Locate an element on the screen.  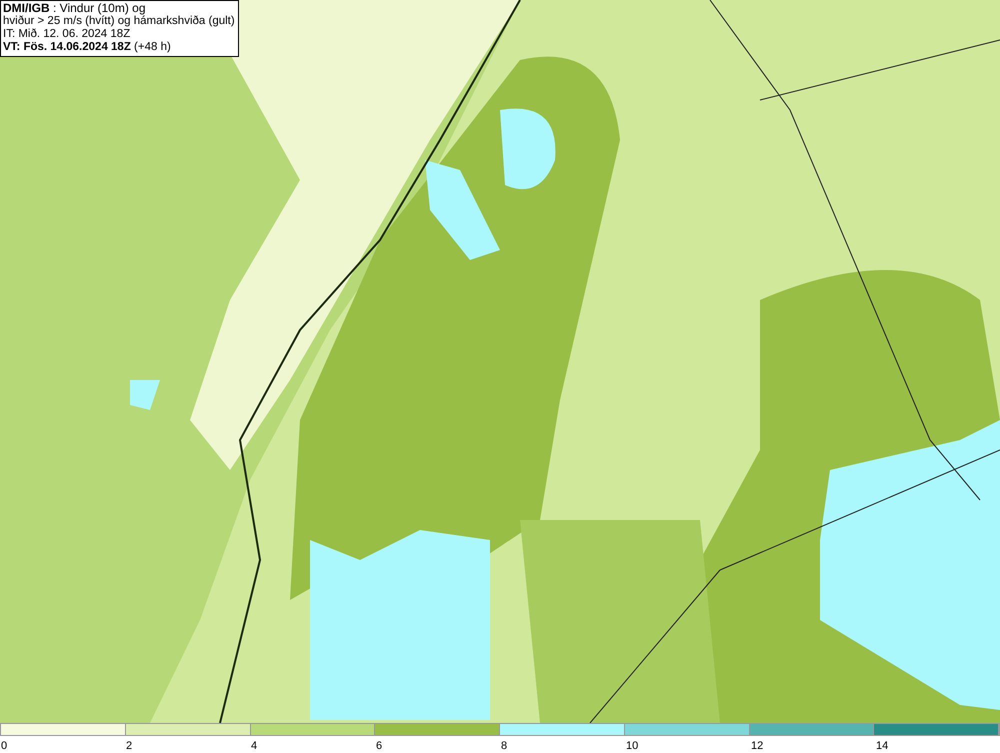
legend-label: 8 is located at coordinates (504, 746).